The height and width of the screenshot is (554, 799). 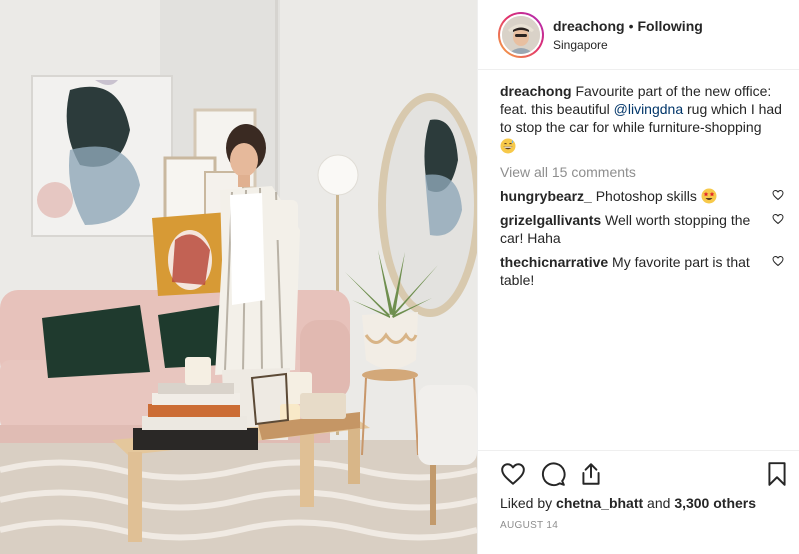 I want to click on likes-middle: and, so click(x=659, y=503).